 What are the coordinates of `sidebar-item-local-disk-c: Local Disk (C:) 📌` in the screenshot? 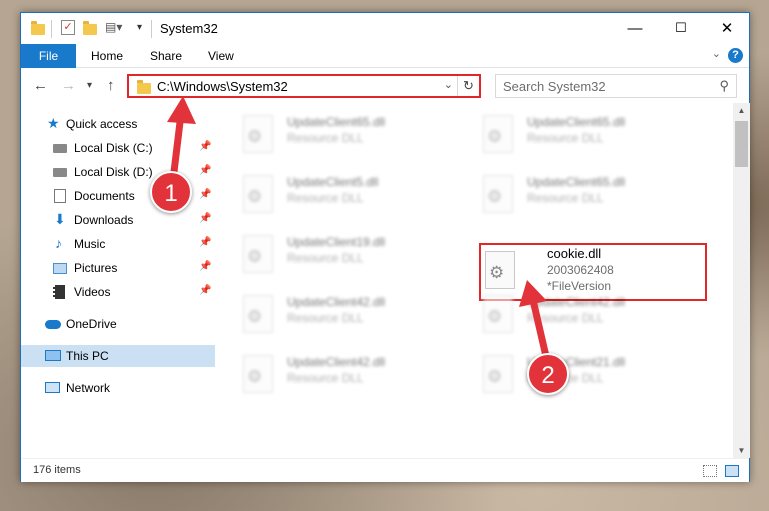 It's located at (118, 148).